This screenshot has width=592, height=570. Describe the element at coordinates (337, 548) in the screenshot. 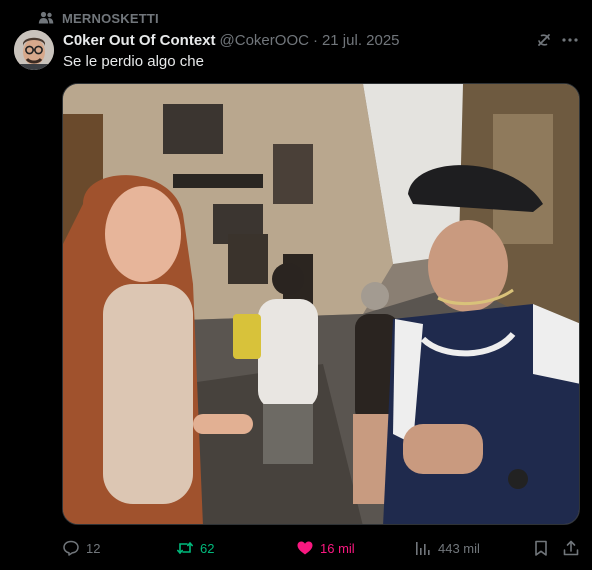

I see `like-count: 16 mil` at that location.